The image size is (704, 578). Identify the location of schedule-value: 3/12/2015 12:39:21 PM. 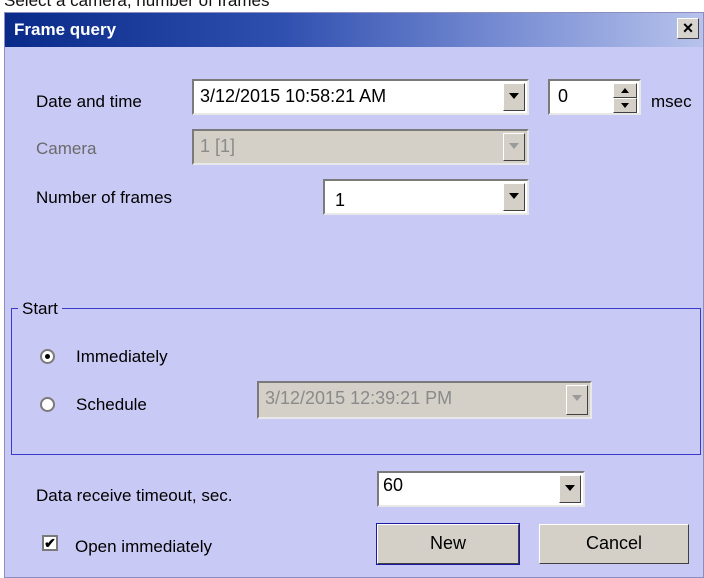
(359, 398).